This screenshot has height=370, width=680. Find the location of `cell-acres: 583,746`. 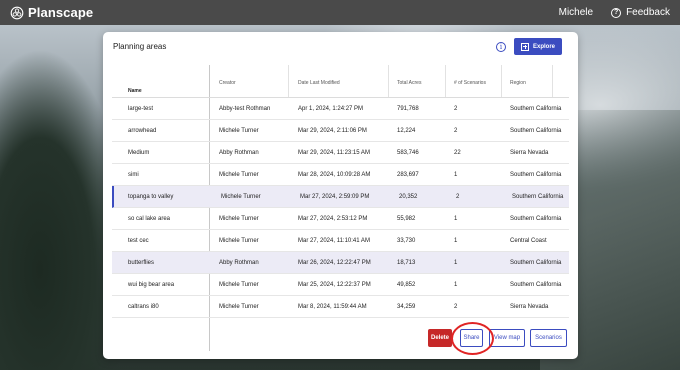

cell-acres: 583,746 is located at coordinates (408, 153).